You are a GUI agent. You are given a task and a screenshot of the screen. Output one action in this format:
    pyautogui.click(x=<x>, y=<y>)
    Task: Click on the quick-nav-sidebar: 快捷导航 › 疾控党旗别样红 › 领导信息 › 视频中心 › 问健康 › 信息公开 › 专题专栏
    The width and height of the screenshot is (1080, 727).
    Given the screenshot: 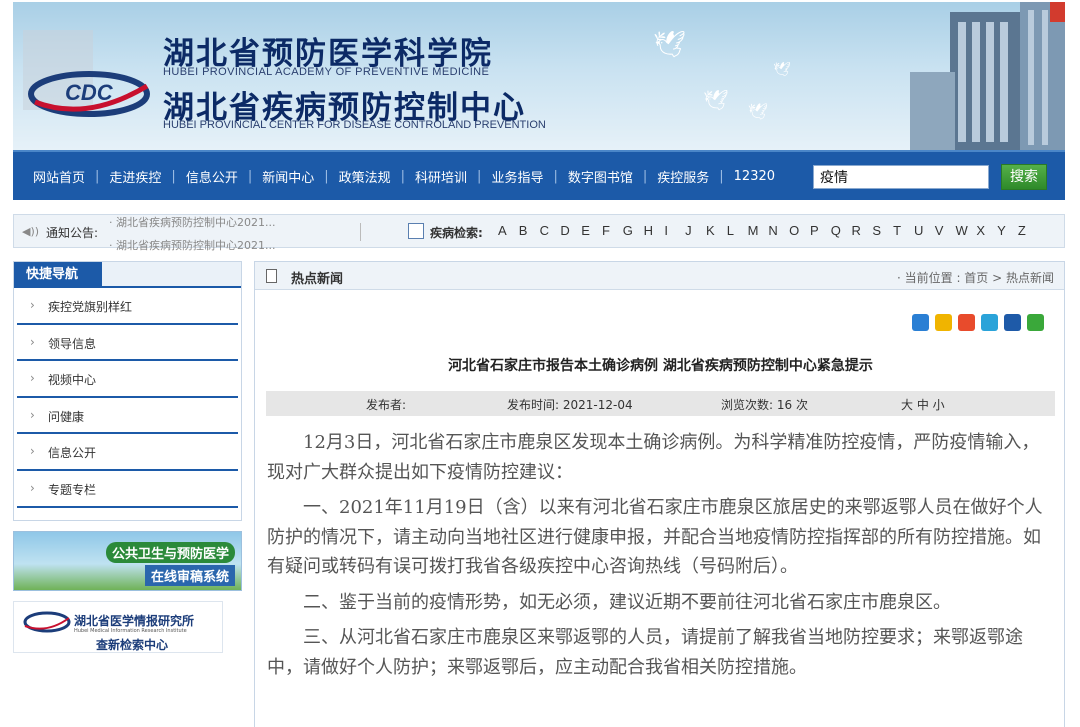 What is the action you would take?
    pyautogui.click(x=127, y=391)
    